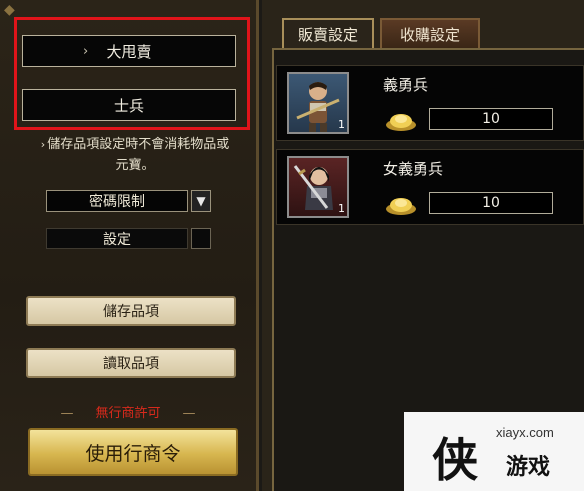  I want to click on tab-buy-settings: 收購設定, so click(430, 33).